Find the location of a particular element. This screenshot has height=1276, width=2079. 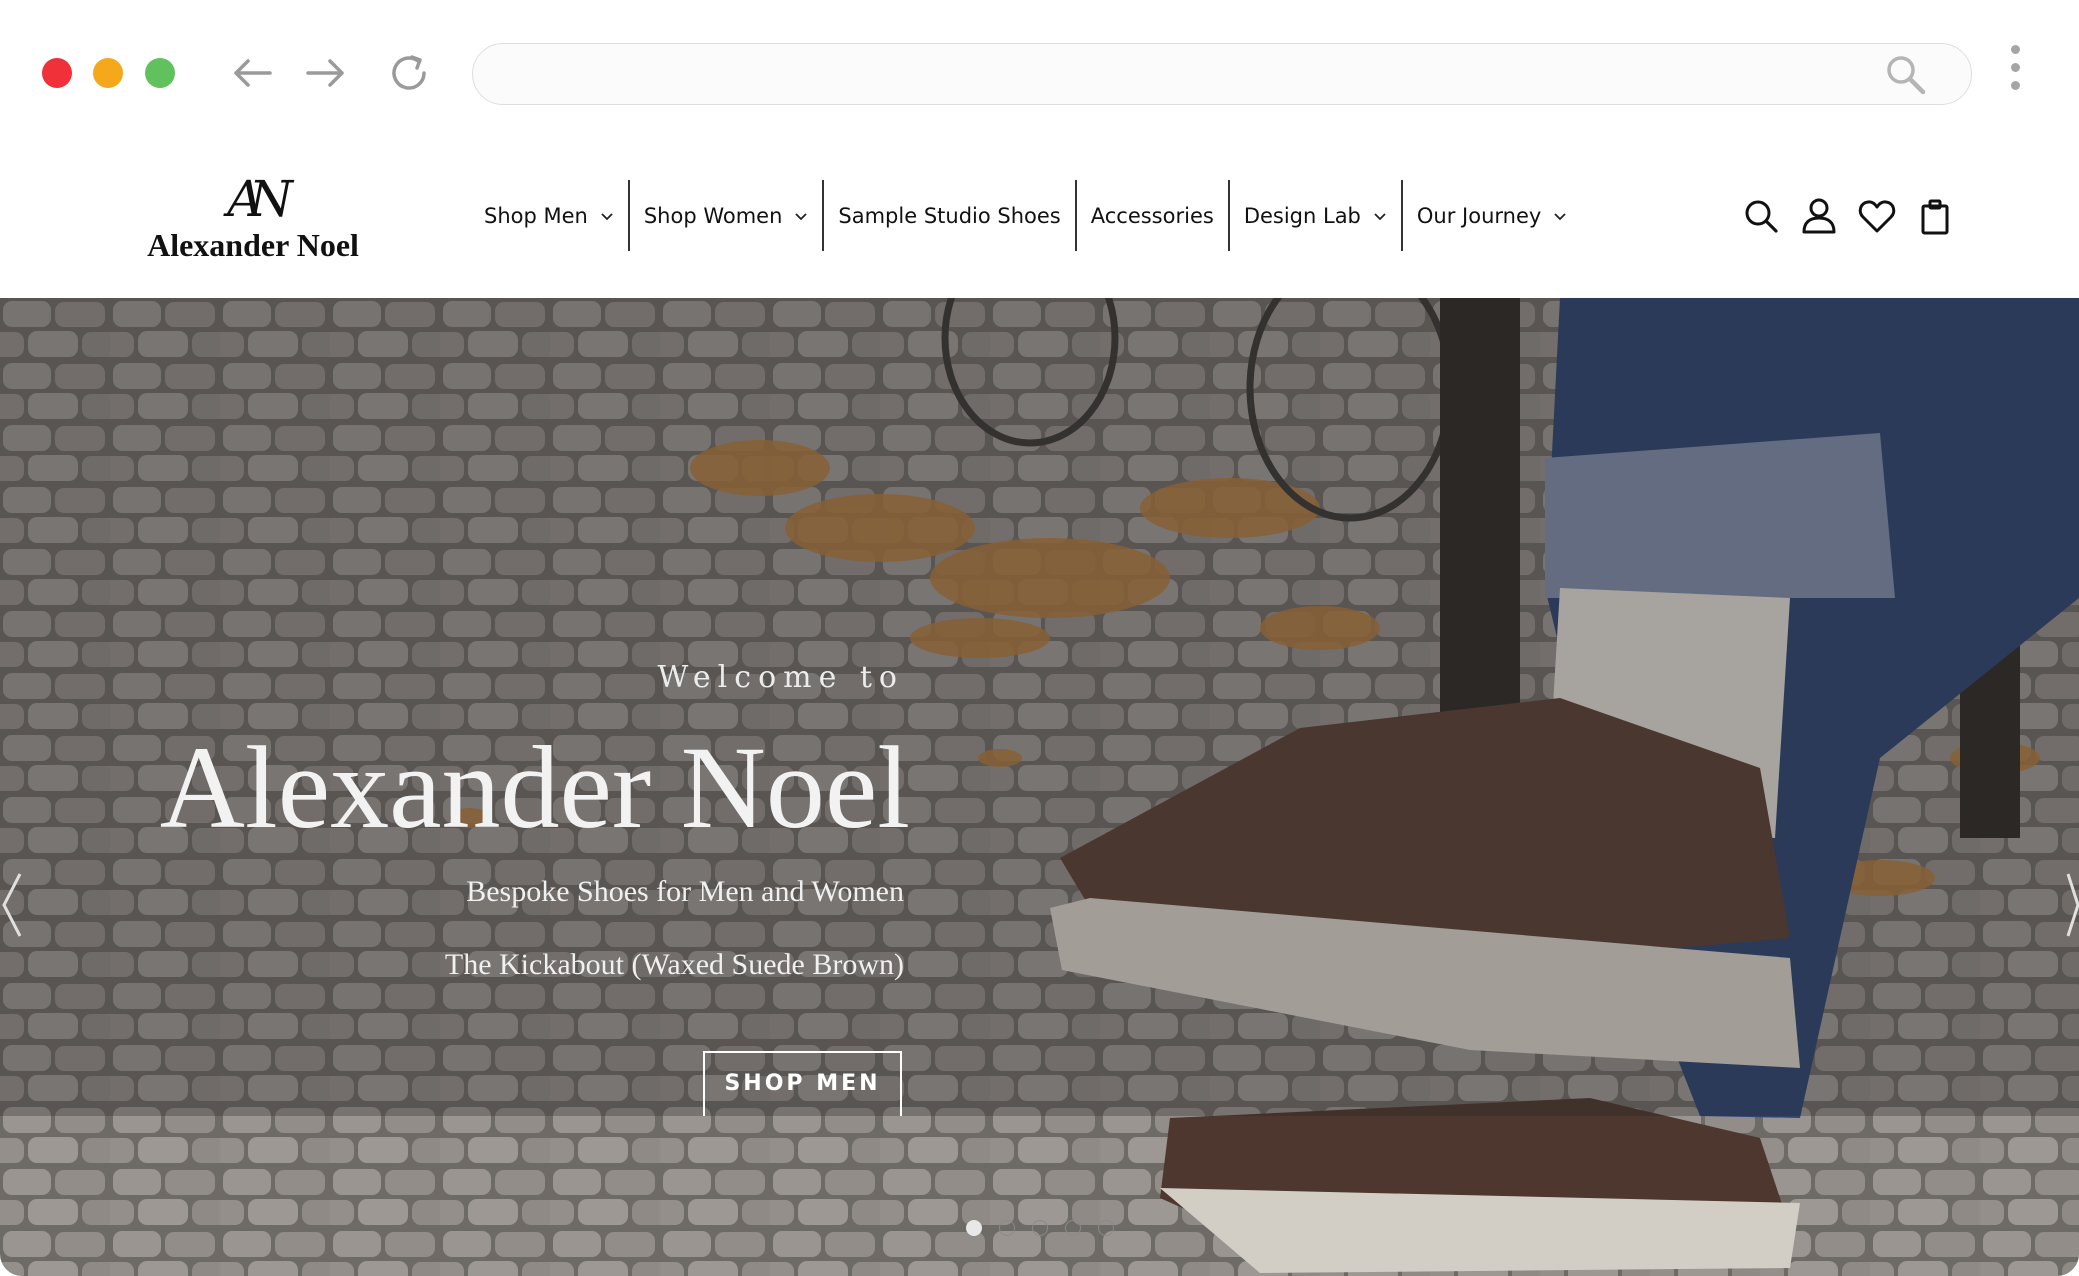

nav-item-shop-men: Shop Men is located at coordinates (549, 215).